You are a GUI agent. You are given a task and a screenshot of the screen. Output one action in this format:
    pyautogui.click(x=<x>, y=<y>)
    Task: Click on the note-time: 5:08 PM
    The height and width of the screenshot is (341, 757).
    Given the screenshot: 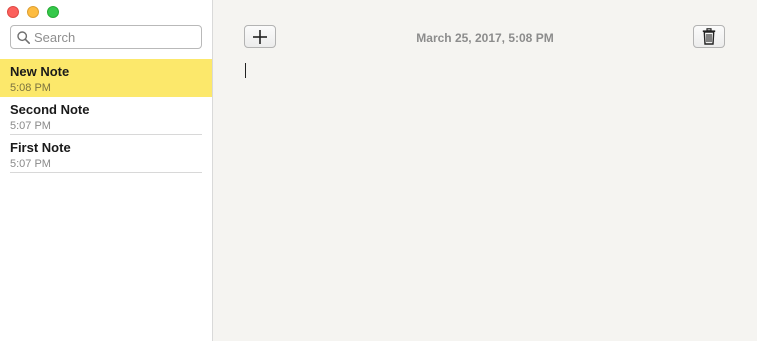 What is the action you would take?
    pyautogui.click(x=30, y=88)
    